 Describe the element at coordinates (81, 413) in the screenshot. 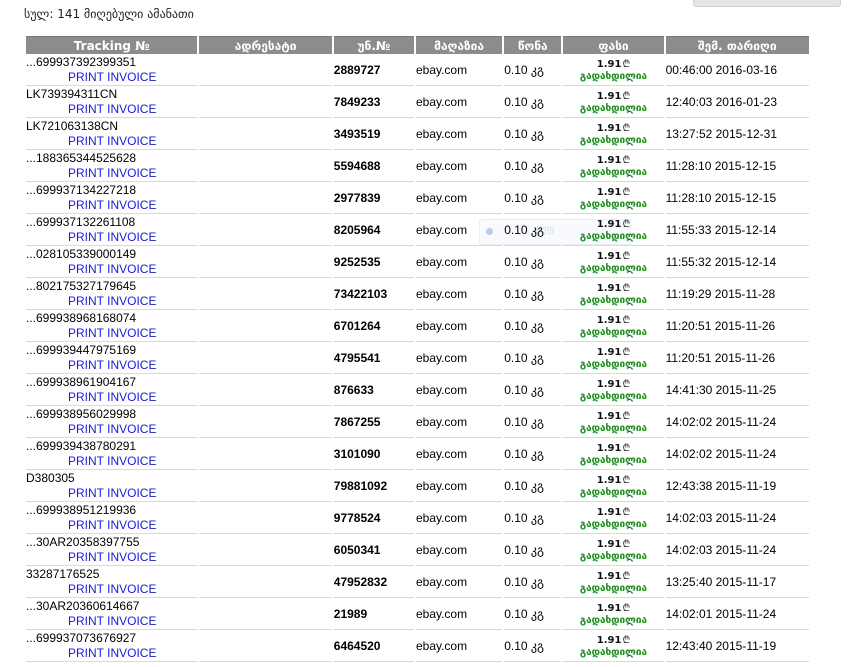

I see `tracking-number: ...699938956029998` at that location.